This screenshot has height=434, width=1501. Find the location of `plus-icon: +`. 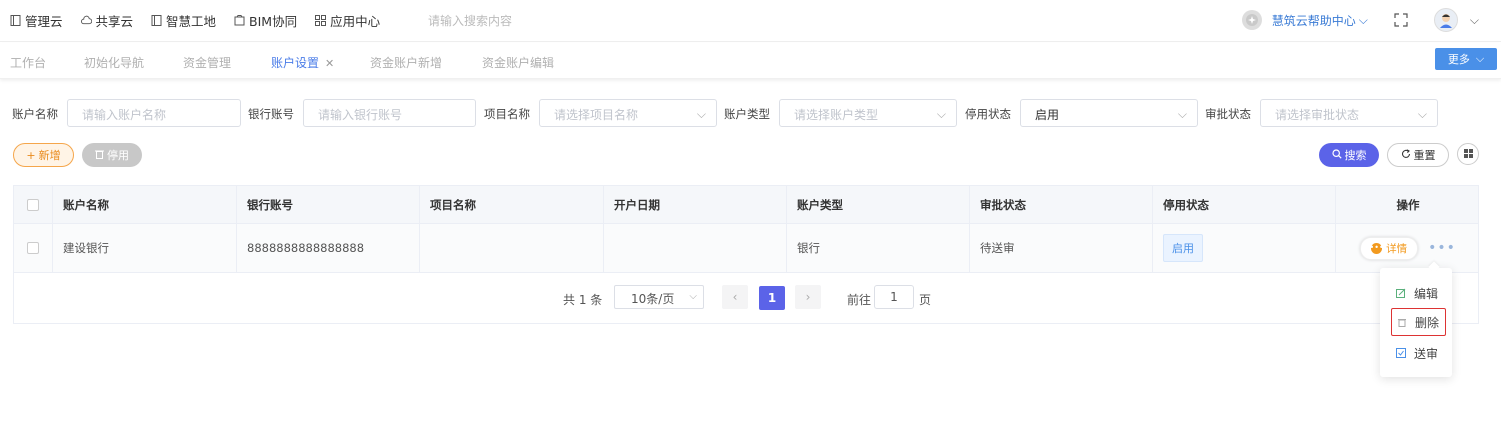

plus-icon: + is located at coordinates (31, 155).